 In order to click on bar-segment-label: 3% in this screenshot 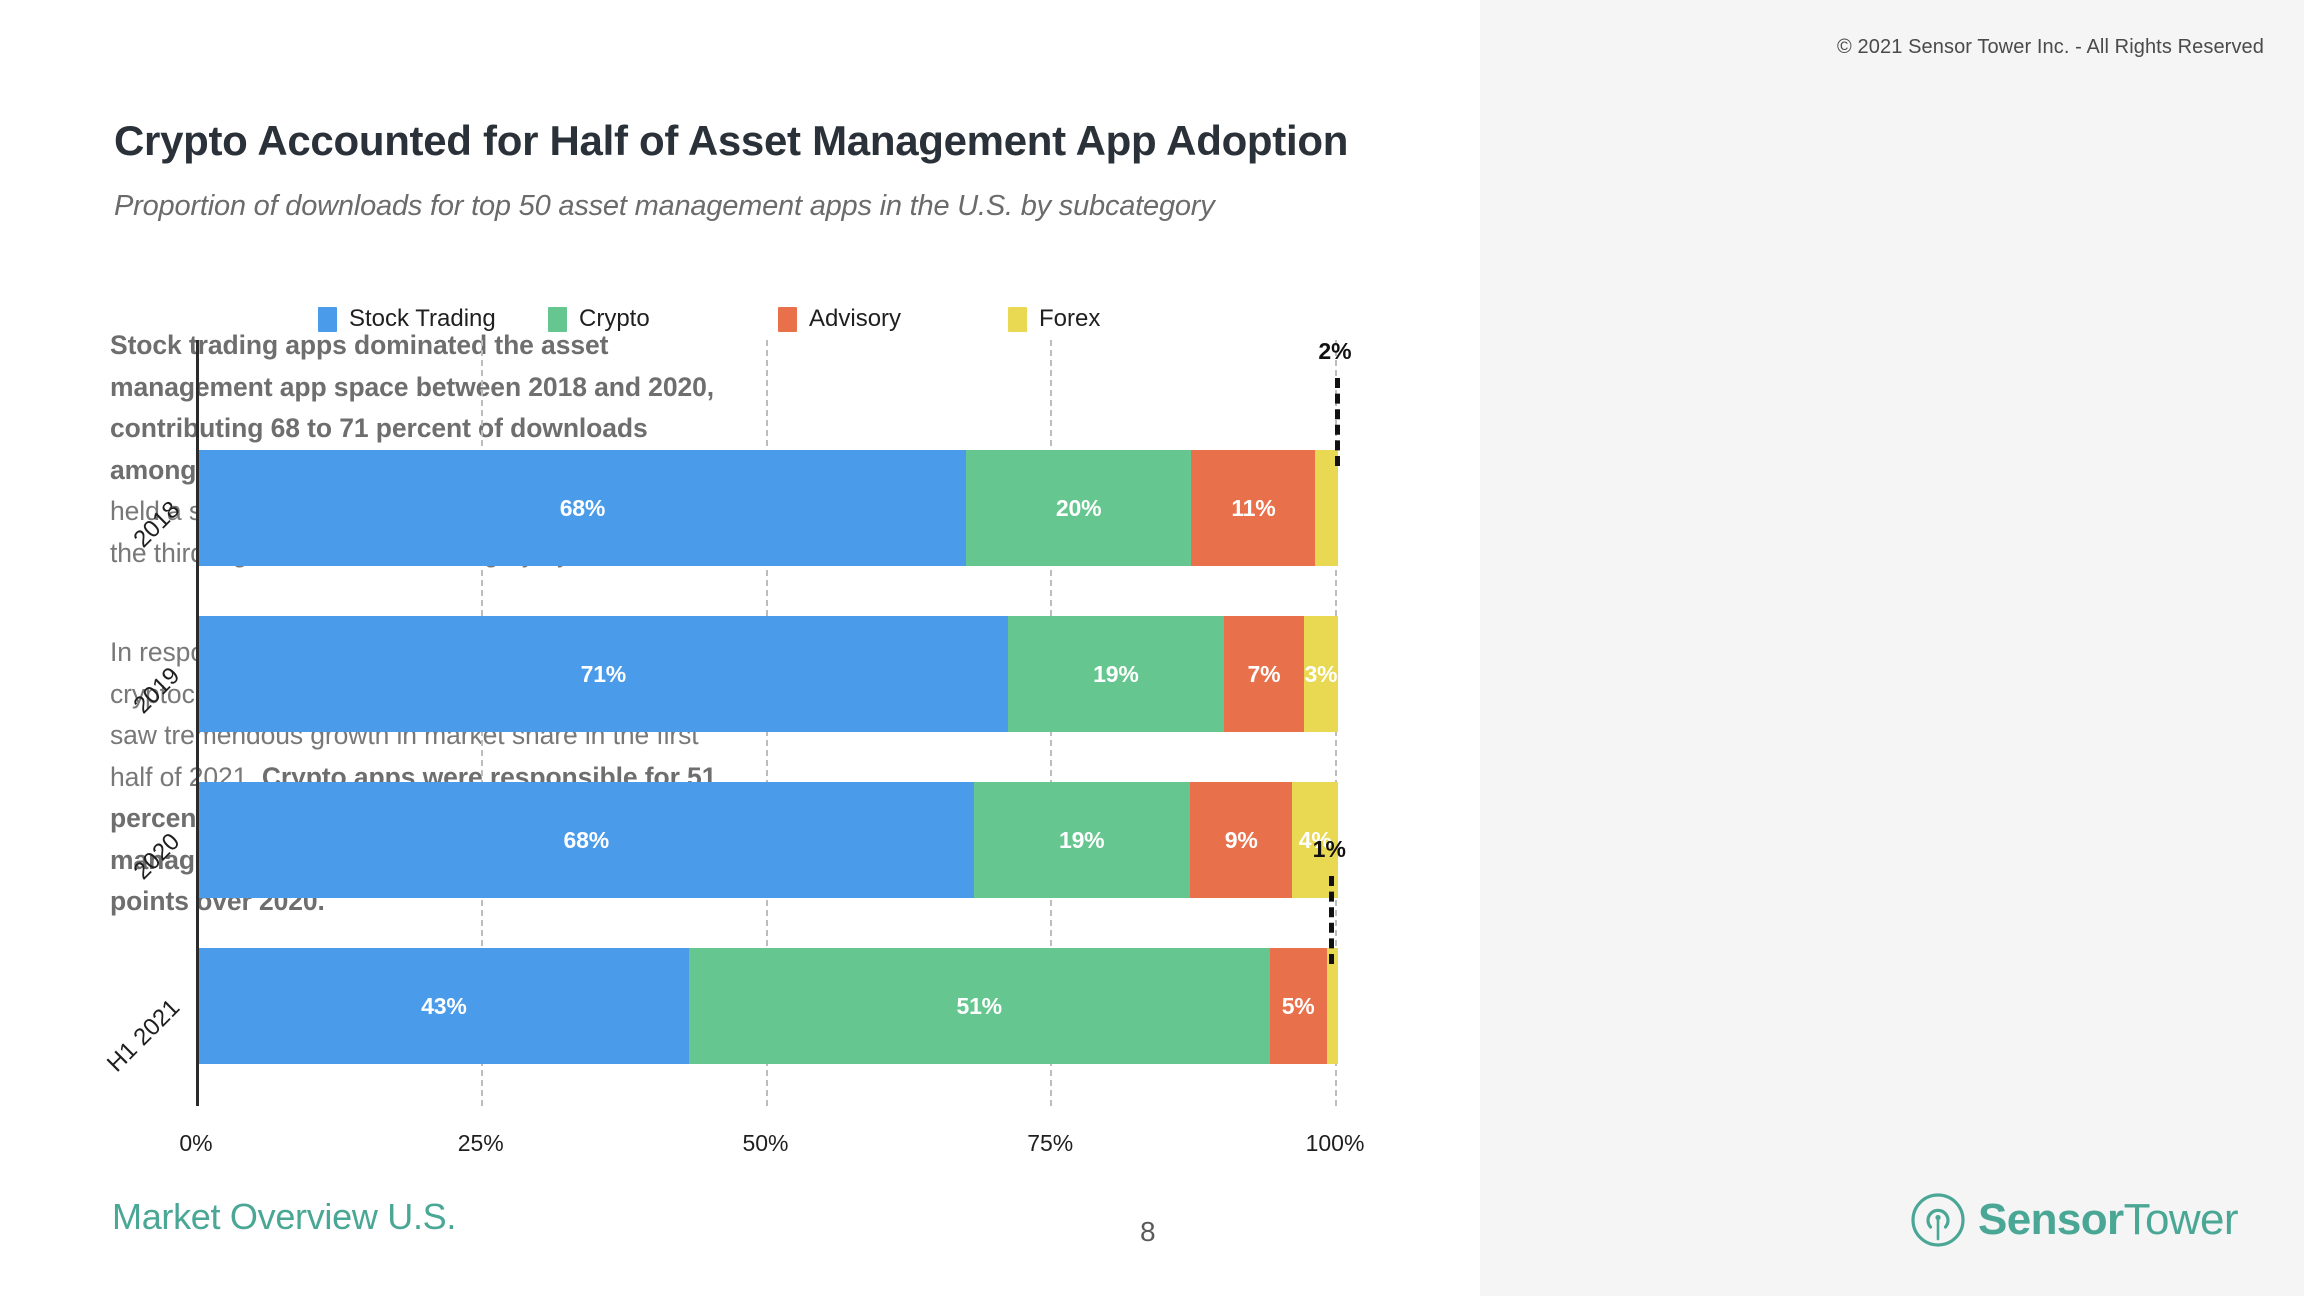, I will do `click(1321, 673)`.